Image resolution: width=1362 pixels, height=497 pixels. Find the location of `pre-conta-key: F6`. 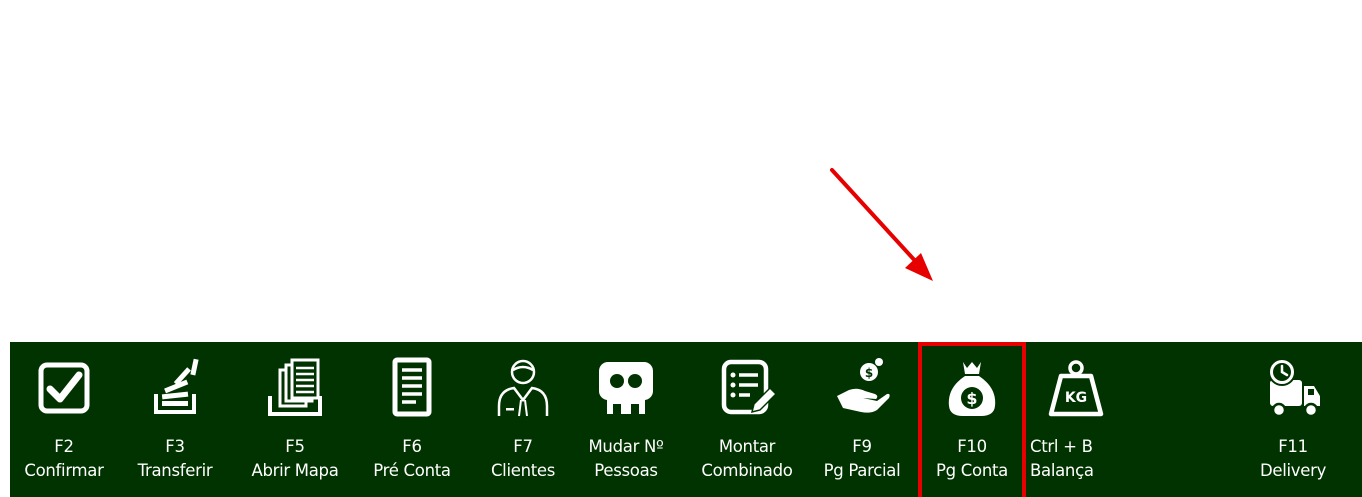

pre-conta-key: F6 is located at coordinates (412, 446).